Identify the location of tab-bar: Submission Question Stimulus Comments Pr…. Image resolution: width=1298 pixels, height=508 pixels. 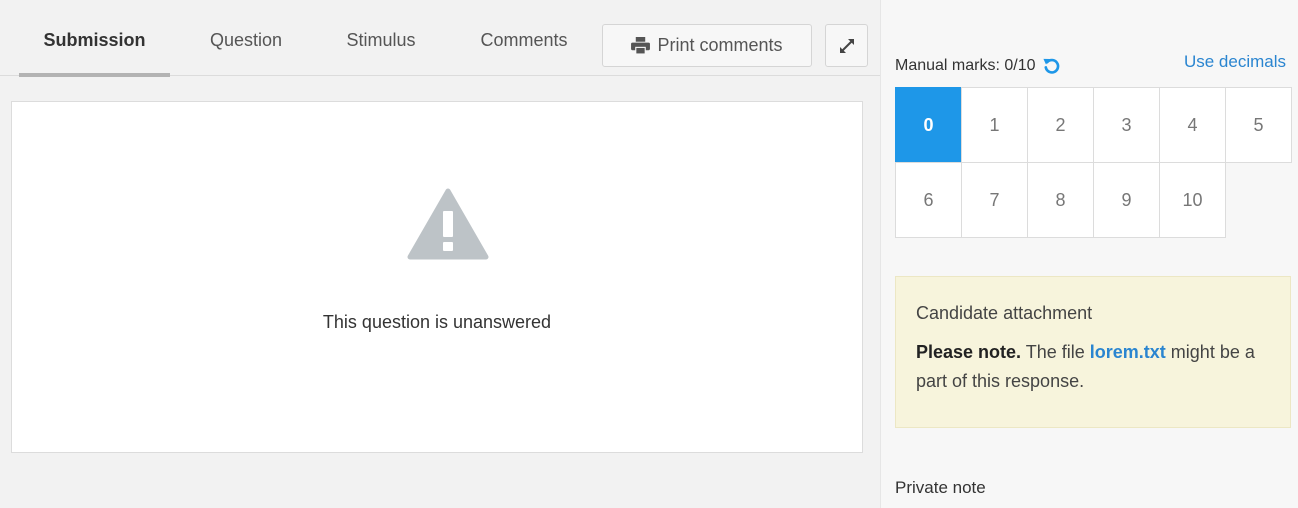
(440, 38).